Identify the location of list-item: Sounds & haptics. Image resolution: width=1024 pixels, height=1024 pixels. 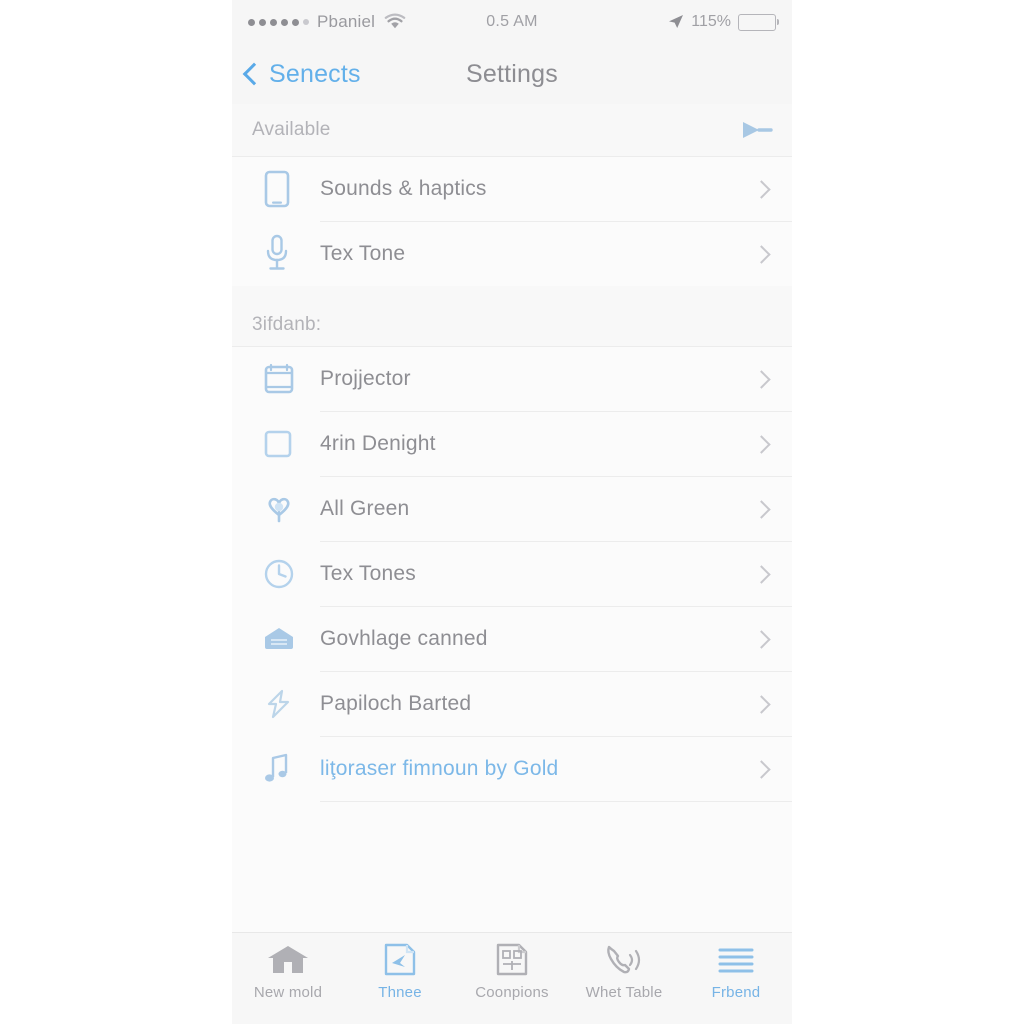
(512, 189).